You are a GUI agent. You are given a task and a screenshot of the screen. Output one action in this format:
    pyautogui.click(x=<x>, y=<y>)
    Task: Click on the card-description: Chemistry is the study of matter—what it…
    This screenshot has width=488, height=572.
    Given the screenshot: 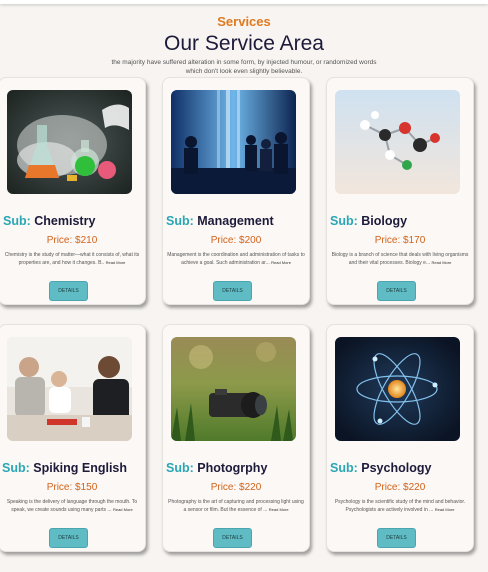 What is the action you would take?
    pyautogui.click(x=72, y=263)
    